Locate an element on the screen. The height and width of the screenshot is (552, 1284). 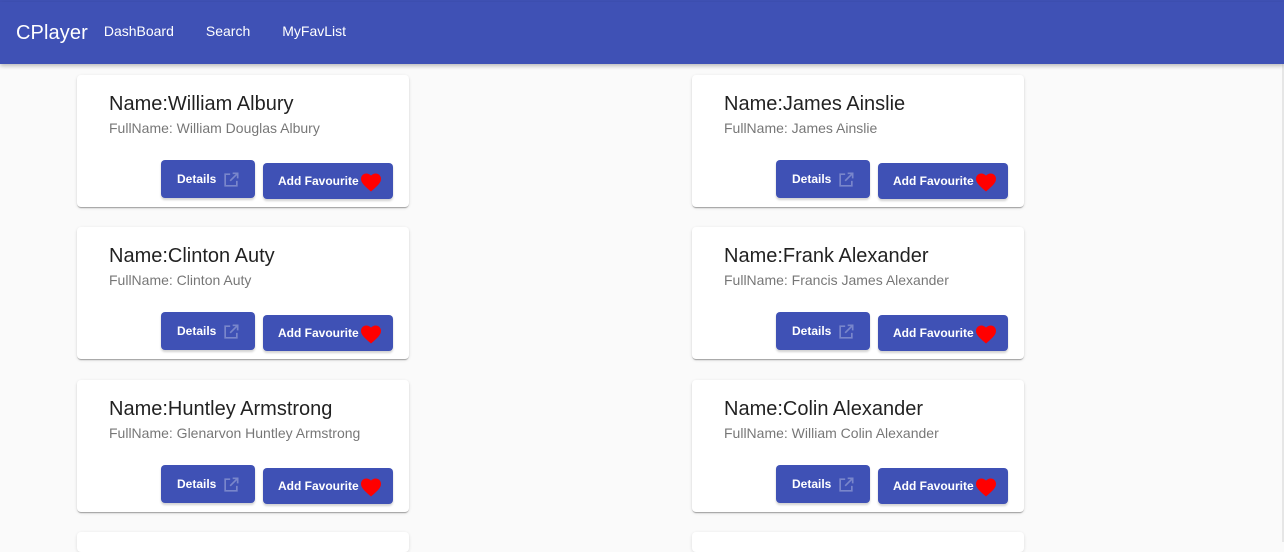
player-fullname: FullName: Francis James Alexander is located at coordinates (836, 280).